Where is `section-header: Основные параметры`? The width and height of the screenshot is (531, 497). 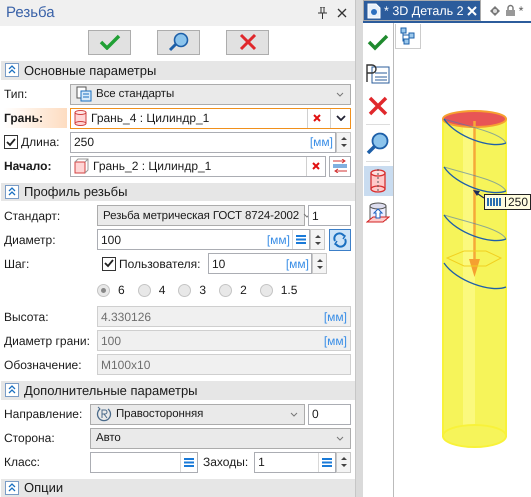 section-header: Основные параметры is located at coordinates (178, 70).